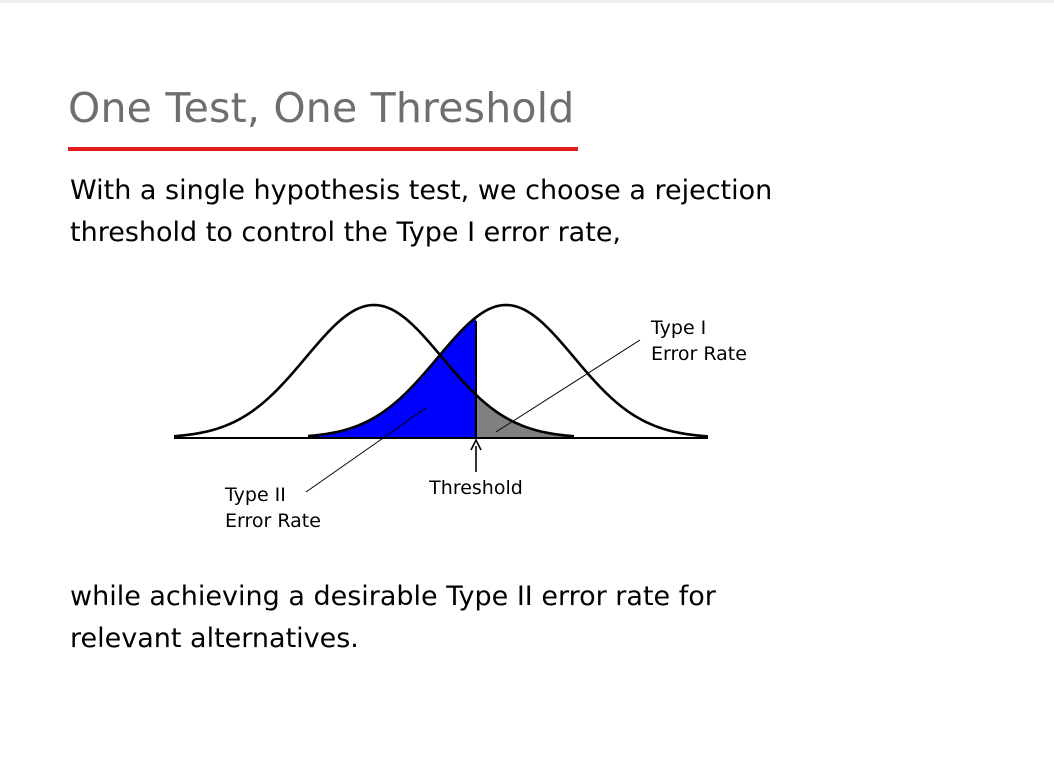  What do you see at coordinates (475, 488) in the screenshot?
I see `threshold-label: Threshold` at bounding box center [475, 488].